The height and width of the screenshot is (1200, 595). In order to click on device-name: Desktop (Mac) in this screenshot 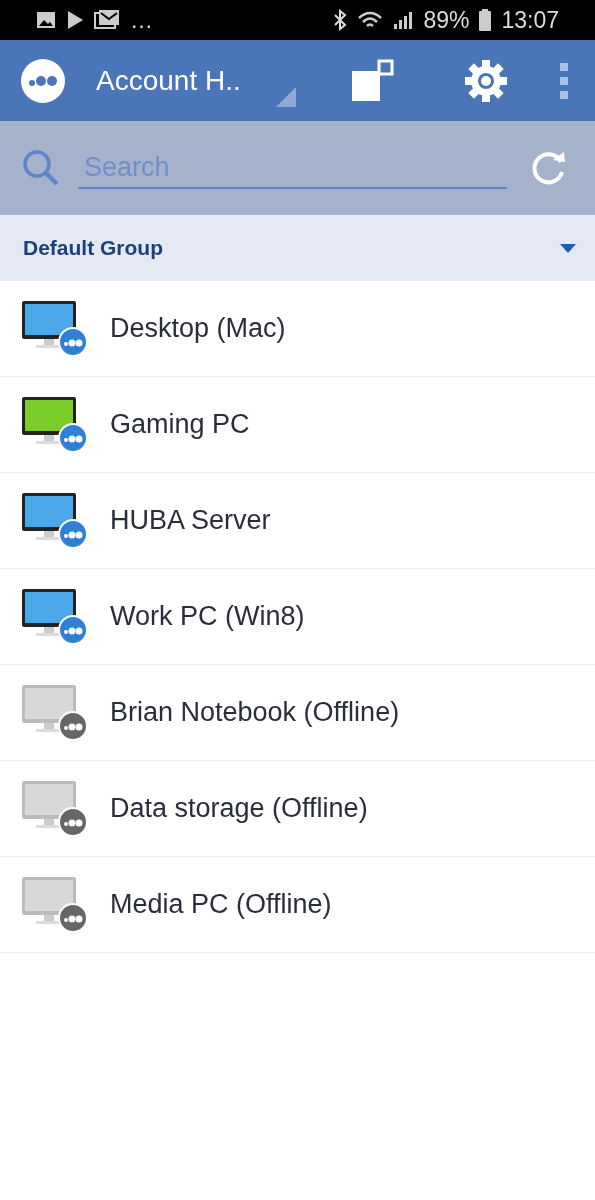, I will do `click(198, 328)`.